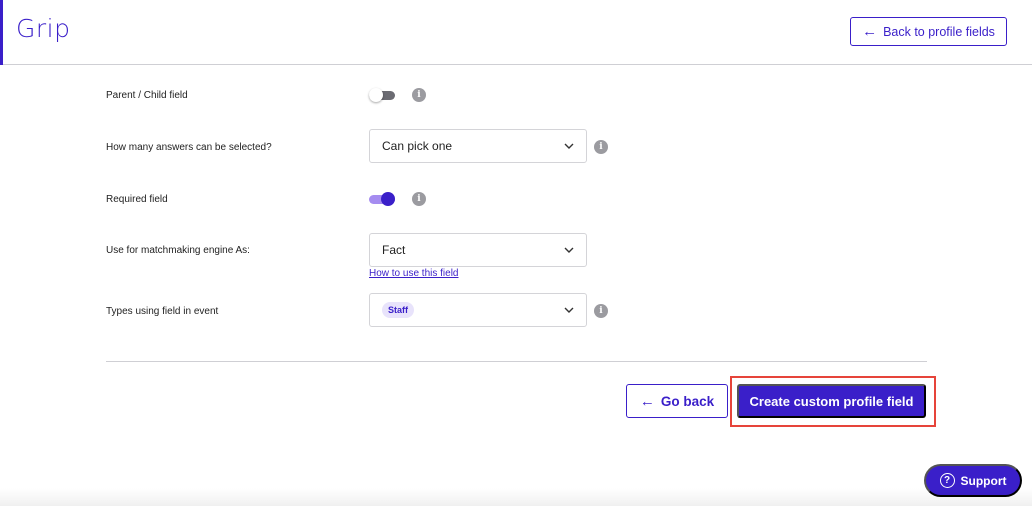 This screenshot has height=506, width=1032. I want to click on go-back-button: ← Go back, so click(677, 401).